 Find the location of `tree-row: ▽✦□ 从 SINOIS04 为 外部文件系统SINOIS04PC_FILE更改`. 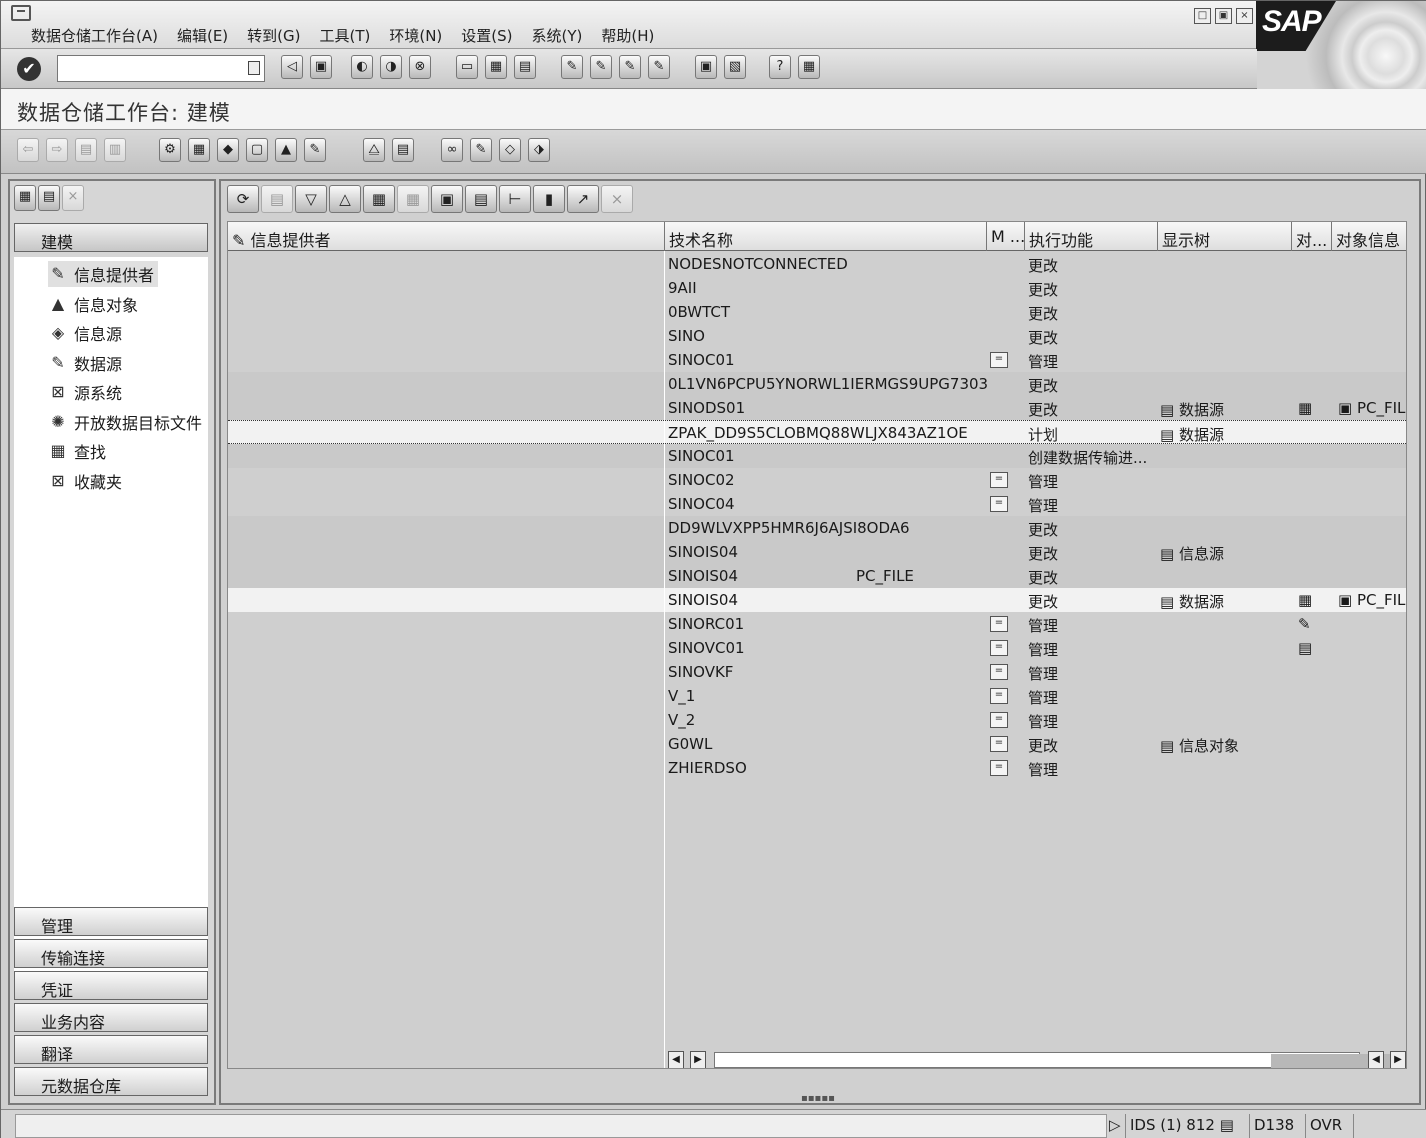

tree-row: ▽✦□ 从 SINOIS04 为 外部文件系统SINOIS04PC_FILE更改 is located at coordinates (817, 576).